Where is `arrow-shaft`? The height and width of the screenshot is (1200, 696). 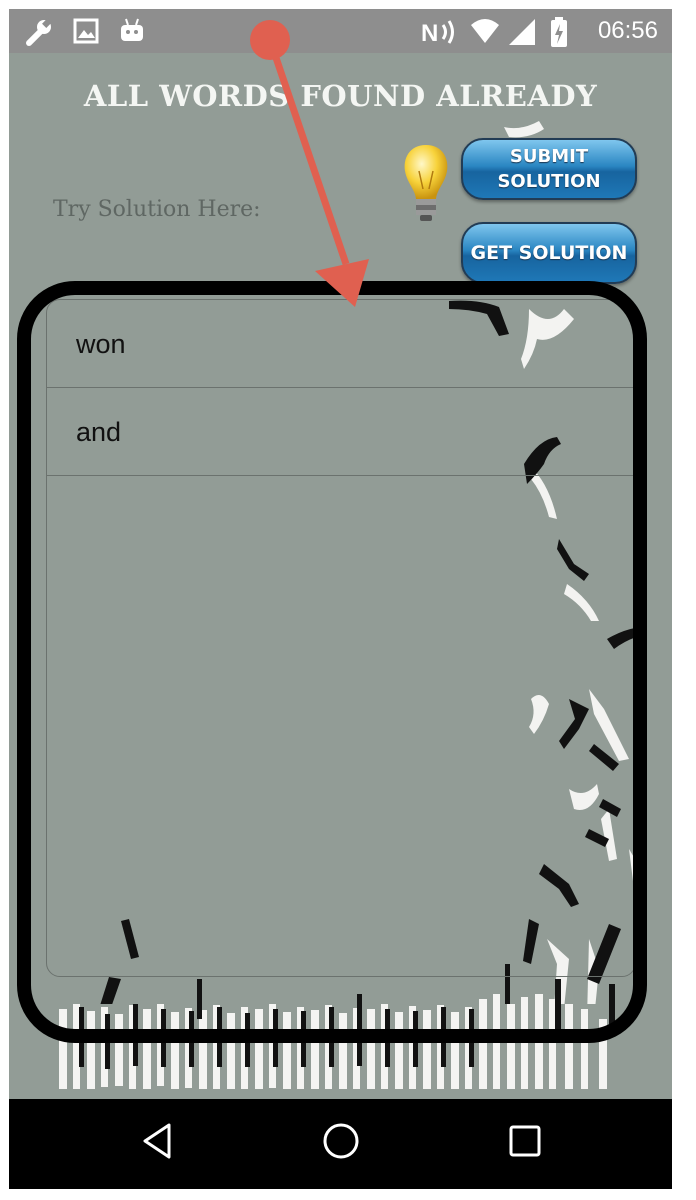
arrow-shaft is located at coordinates (308, 152).